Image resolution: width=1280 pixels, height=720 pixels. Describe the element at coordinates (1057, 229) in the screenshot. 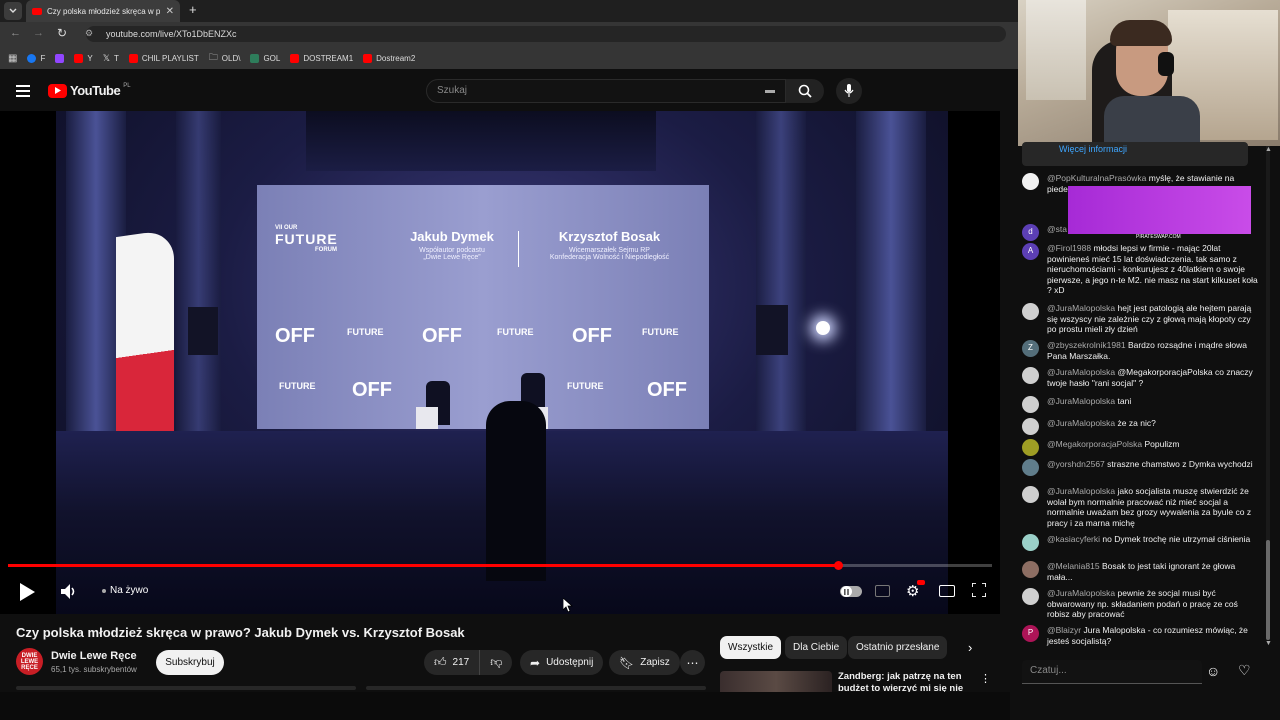

I see `chat-author: @sta` at that location.